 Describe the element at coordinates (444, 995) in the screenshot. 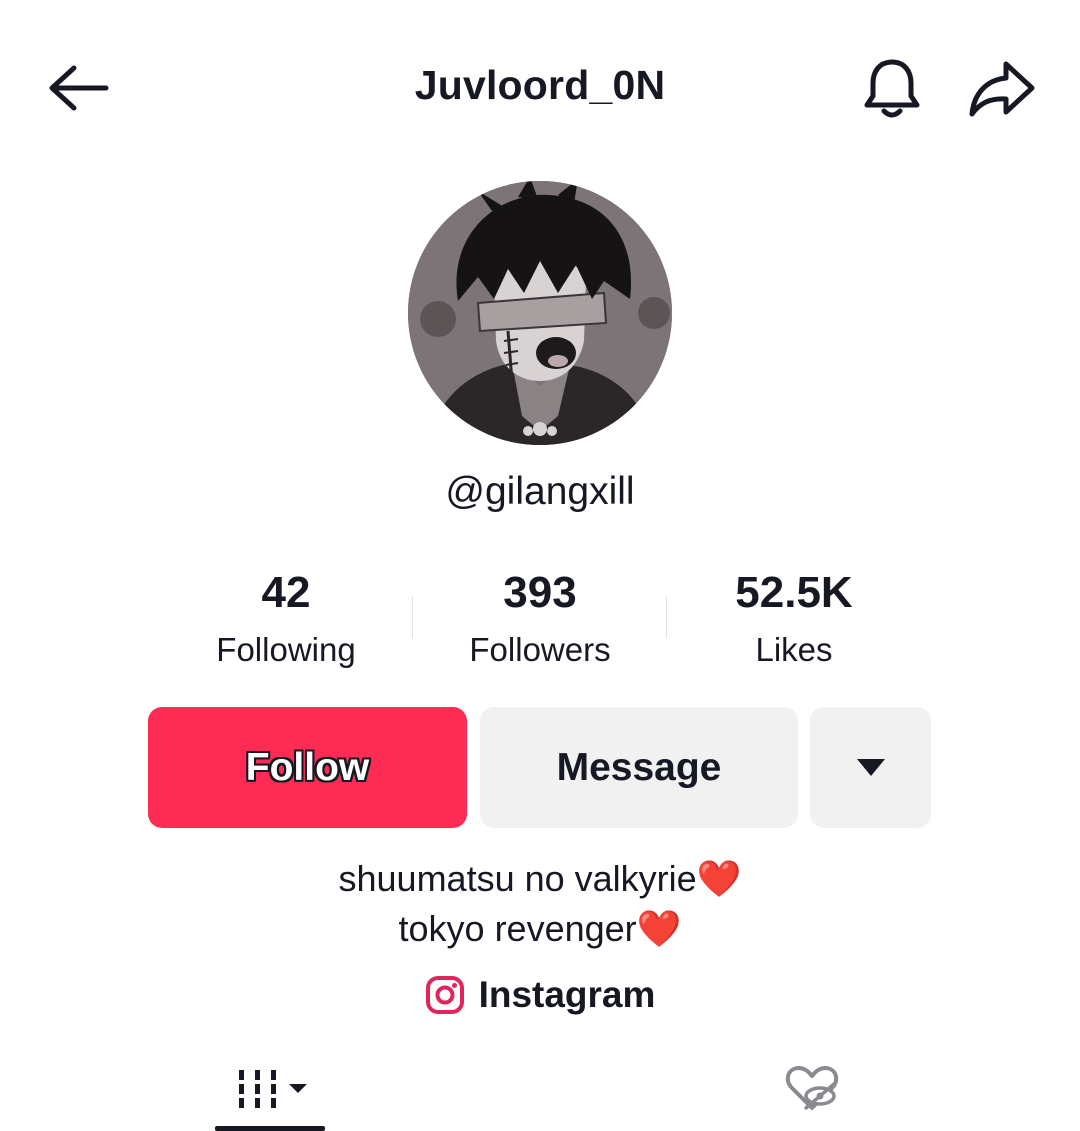

I see `instagram-icon` at that location.